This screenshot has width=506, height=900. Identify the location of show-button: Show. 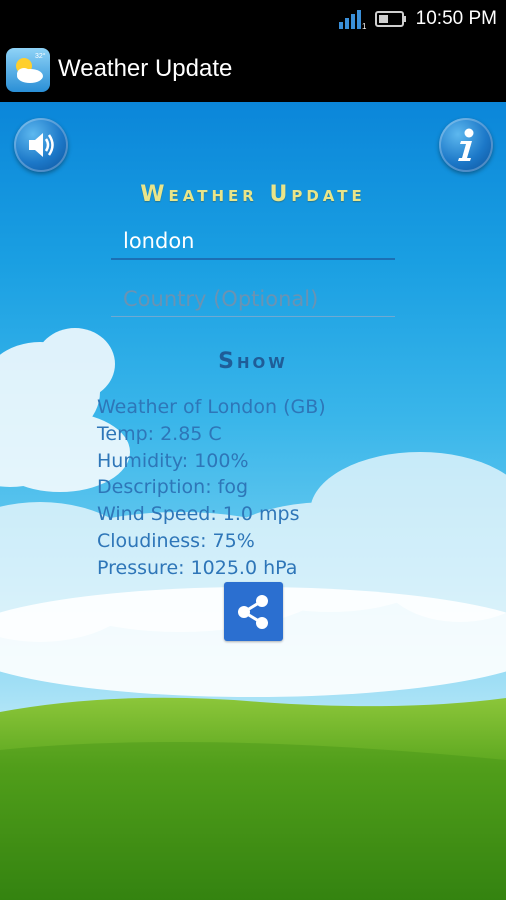
(253, 361).